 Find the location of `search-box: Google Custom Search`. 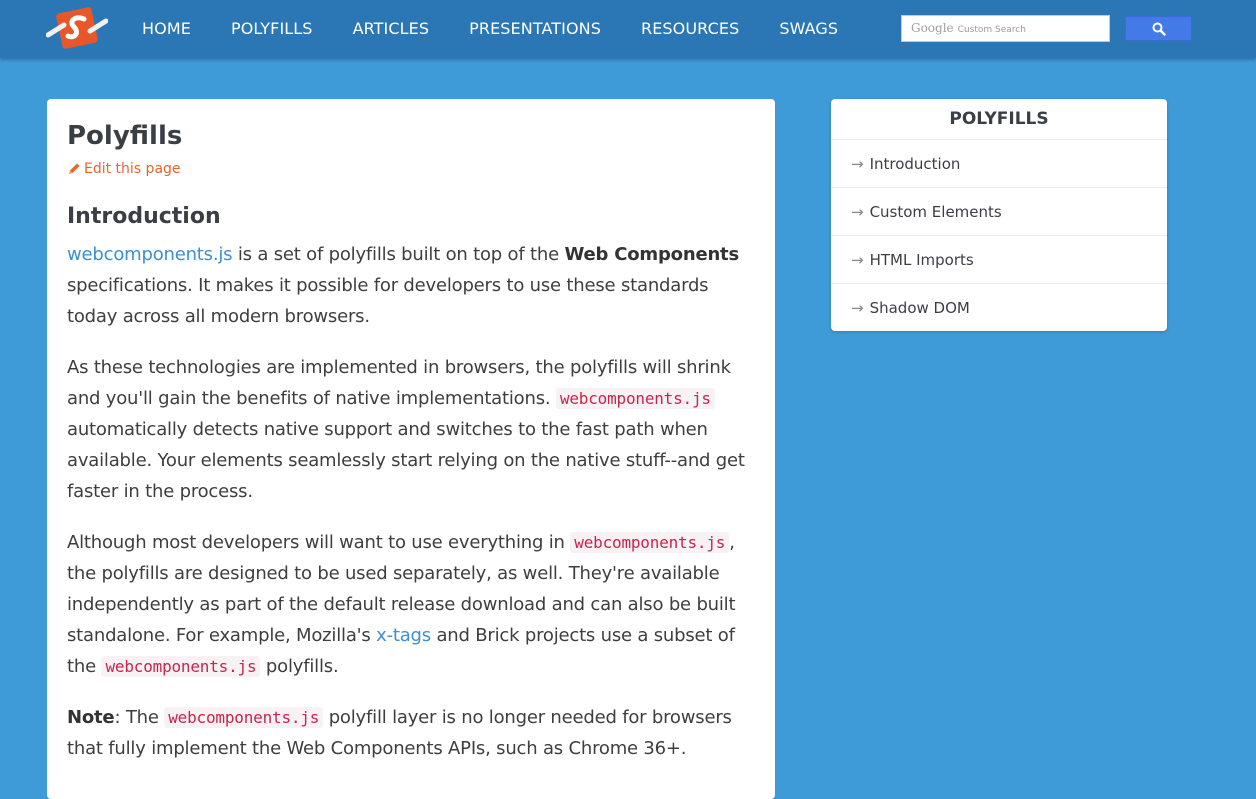

search-box: Google Custom Search is located at coordinates (1005, 28).